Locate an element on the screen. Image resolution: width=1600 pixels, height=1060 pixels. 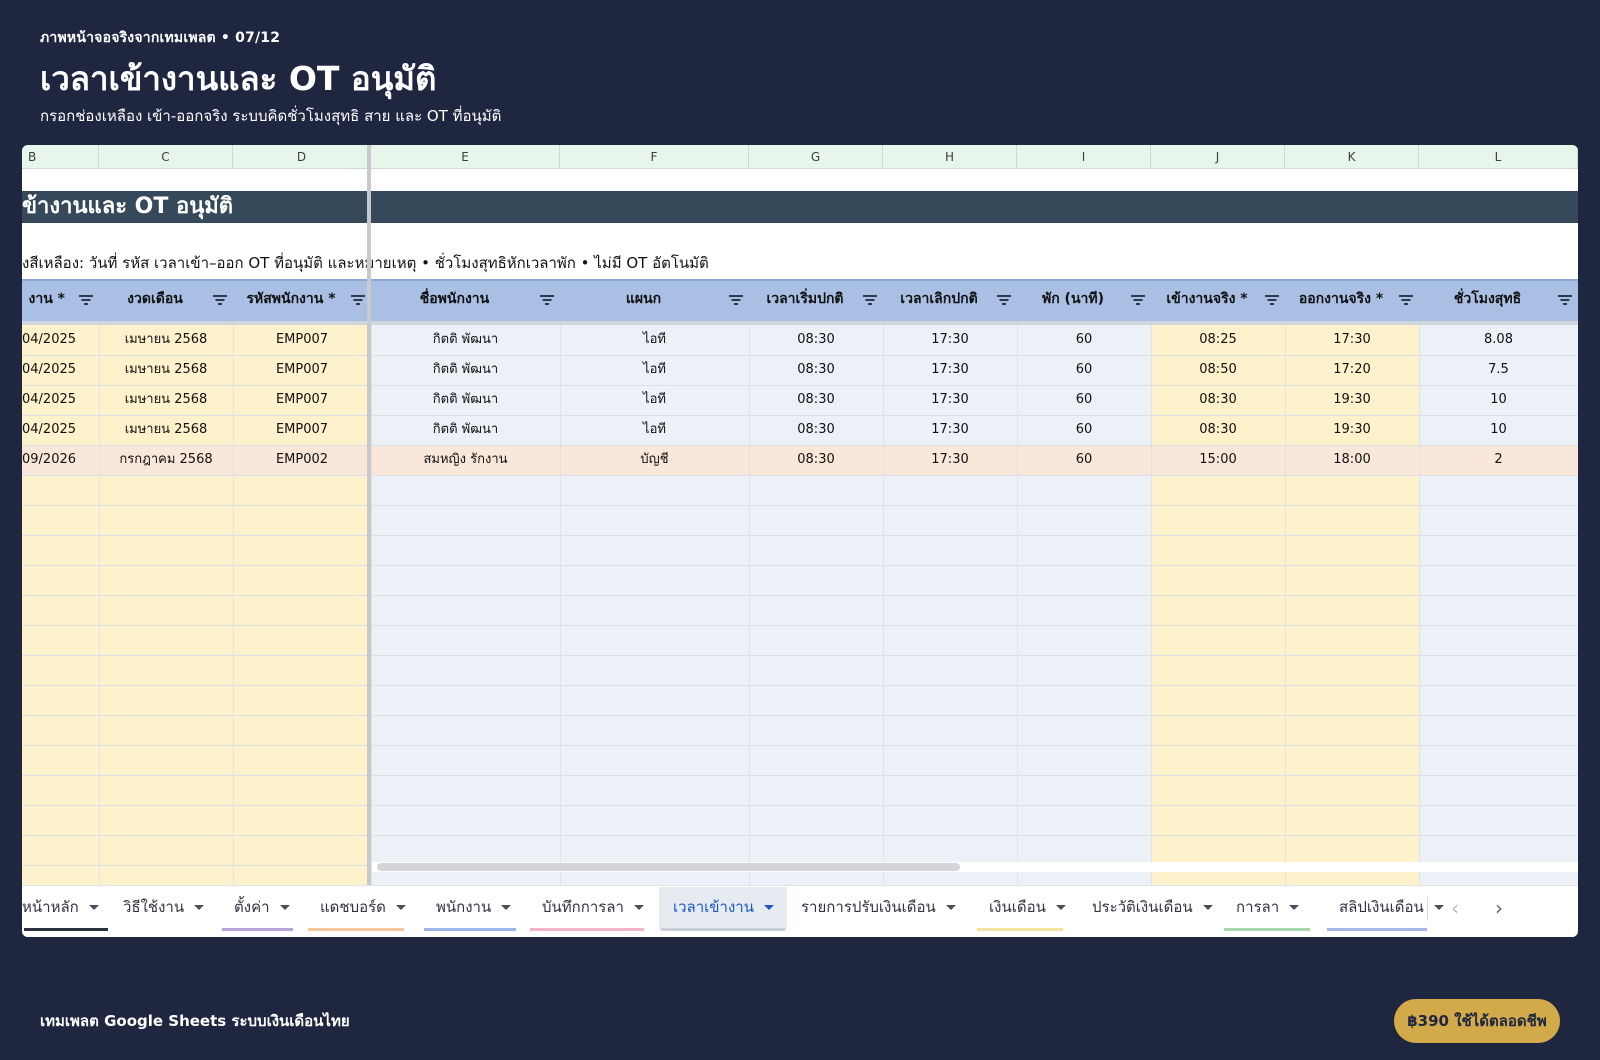
column-letter-l: L is located at coordinates (1498, 157).